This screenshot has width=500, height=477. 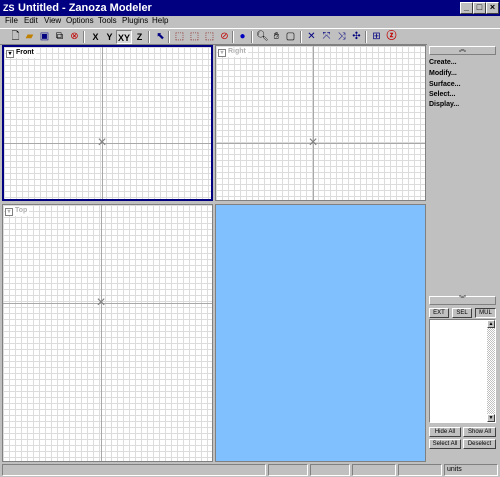 I want to click on axis-x-button: X, so click(x=95, y=37).